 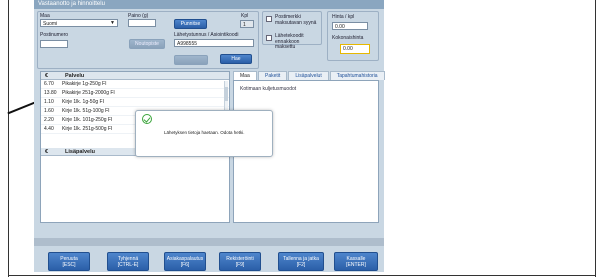 I want to click on postinumero-label: Postinumero, so click(x=54, y=35).